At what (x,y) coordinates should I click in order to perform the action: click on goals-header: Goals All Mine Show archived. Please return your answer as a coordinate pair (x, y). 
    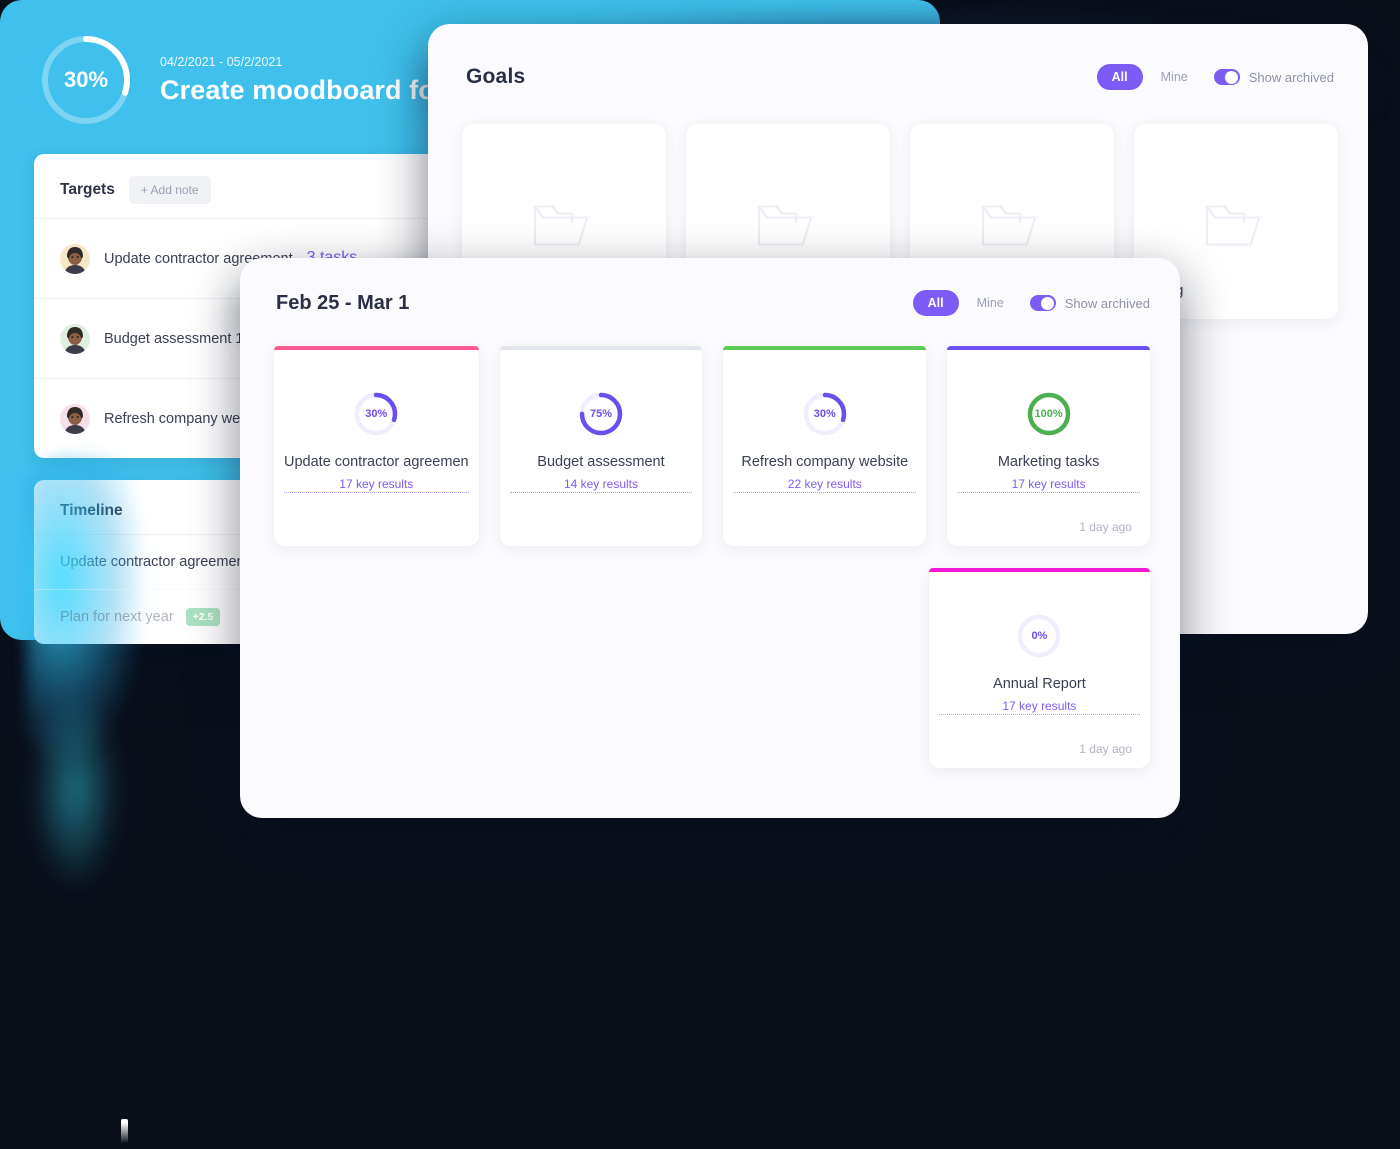
    Looking at the image, I should click on (898, 57).